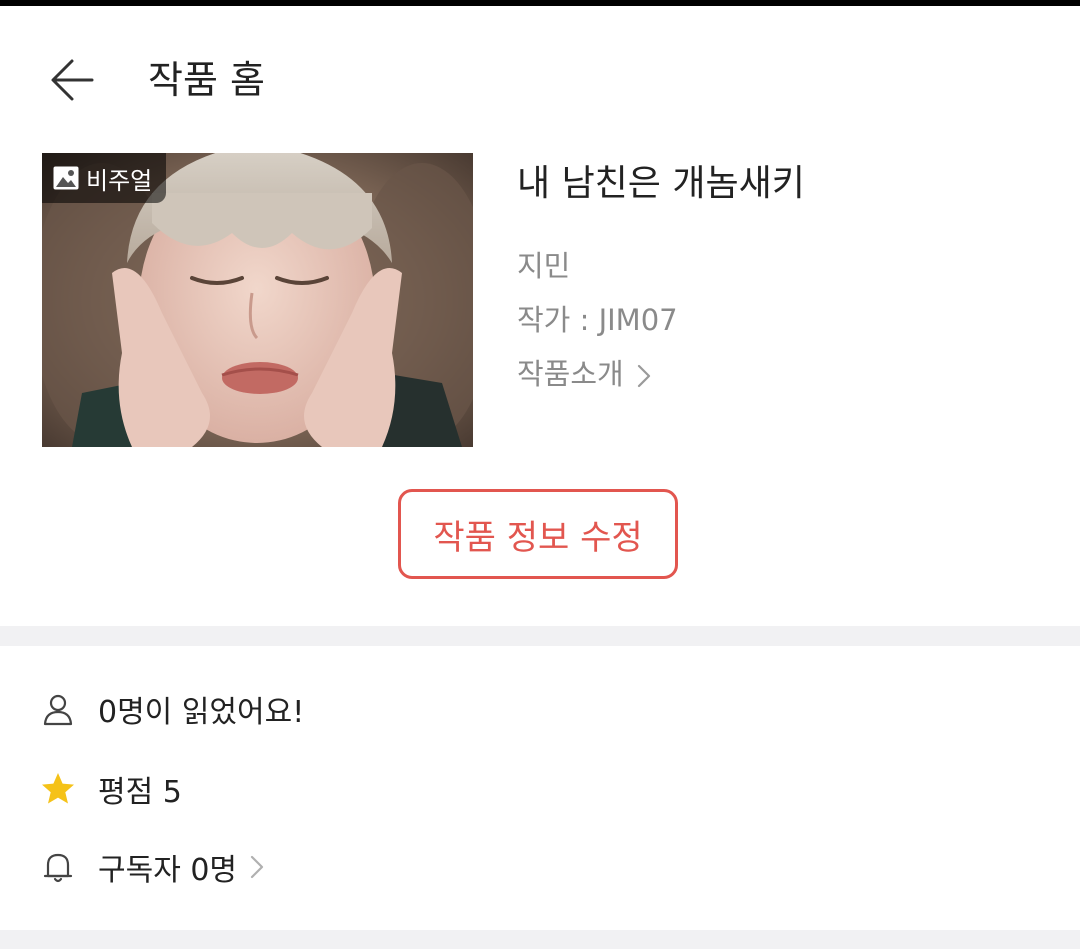 The width and height of the screenshot is (1080, 949). I want to click on edit-work-info-button: 작품 정보 수정, so click(538, 534).